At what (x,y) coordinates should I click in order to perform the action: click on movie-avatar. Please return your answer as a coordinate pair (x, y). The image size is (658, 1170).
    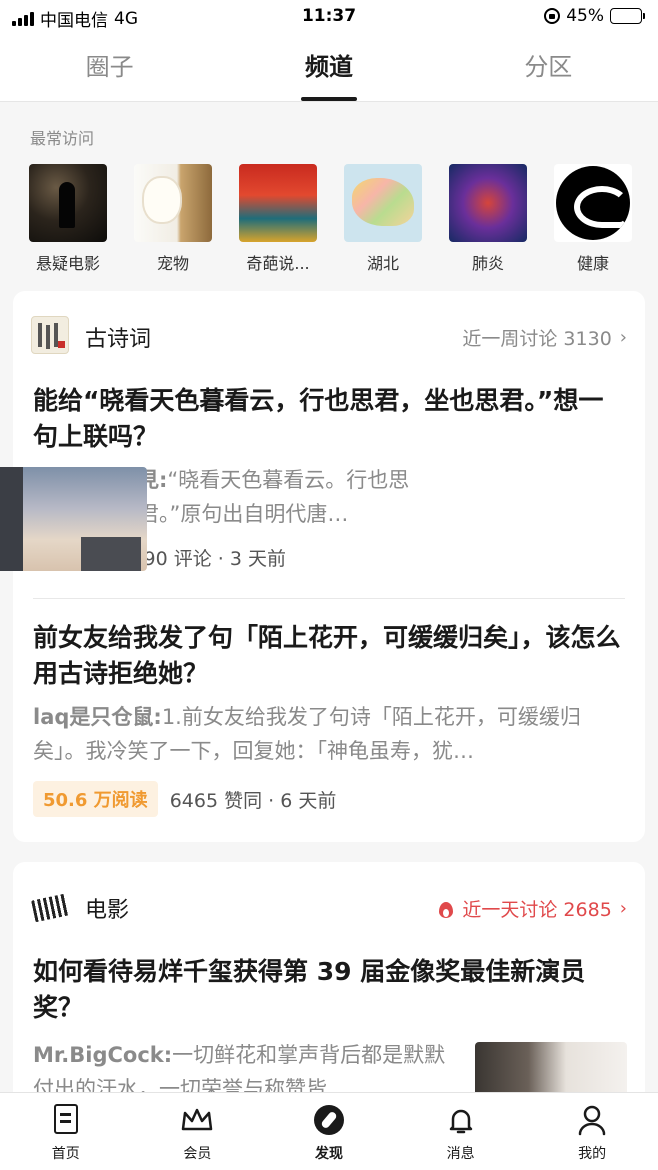
    Looking at the image, I should click on (50, 906).